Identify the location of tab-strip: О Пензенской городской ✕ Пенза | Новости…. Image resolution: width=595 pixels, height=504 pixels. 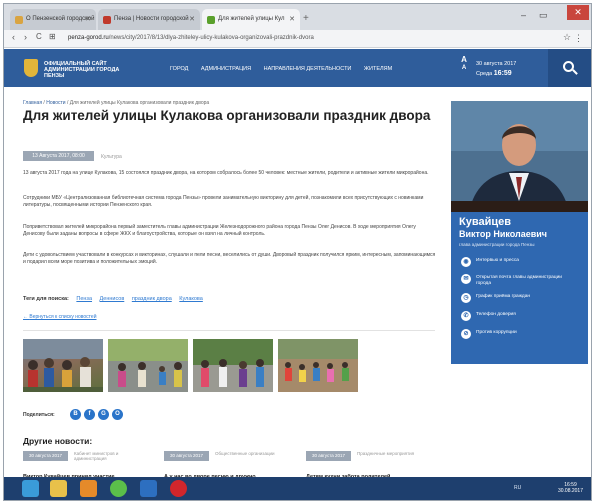
(297, 17).